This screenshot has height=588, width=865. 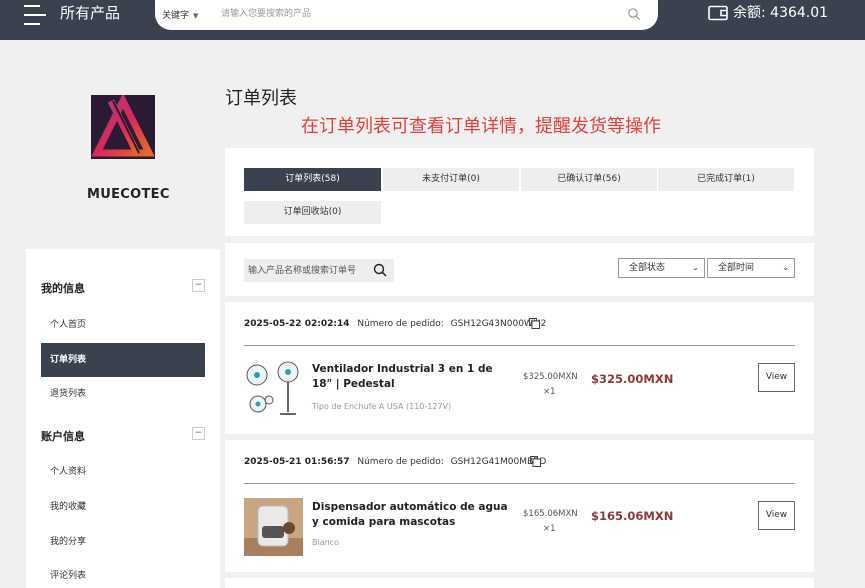 What do you see at coordinates (632, 516) in the screenshot?
I see `order-total: $165.06MXN` at bounding box center [632, 516].